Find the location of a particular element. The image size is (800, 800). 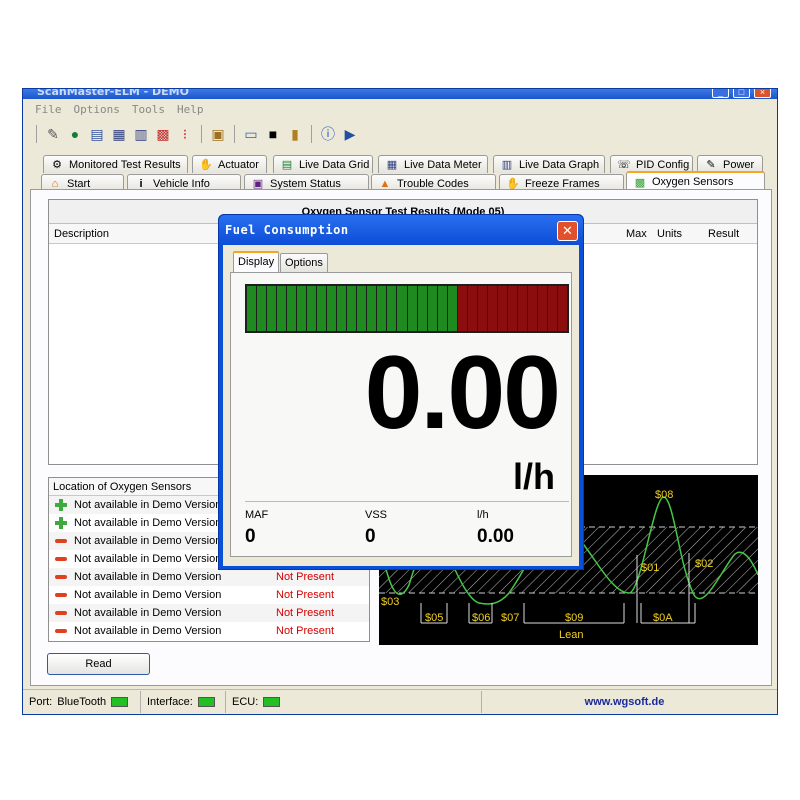

column-result: Result is located at coordinates (723, 234).